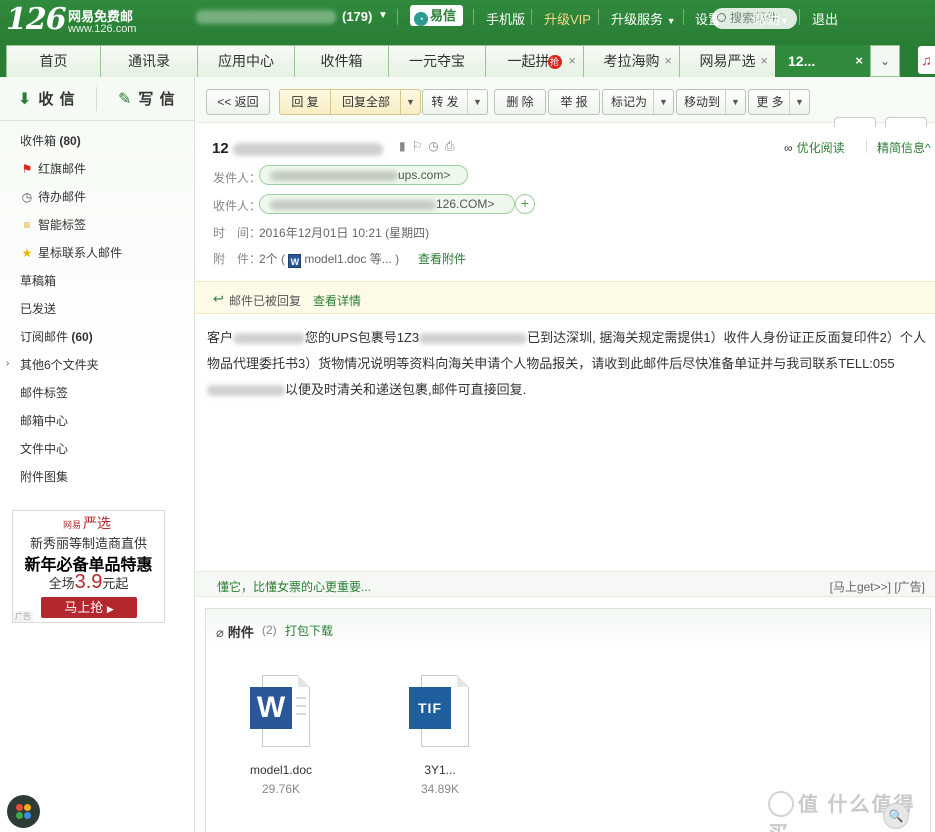  I want to click on add-contact-button: +, so click(525, 204).